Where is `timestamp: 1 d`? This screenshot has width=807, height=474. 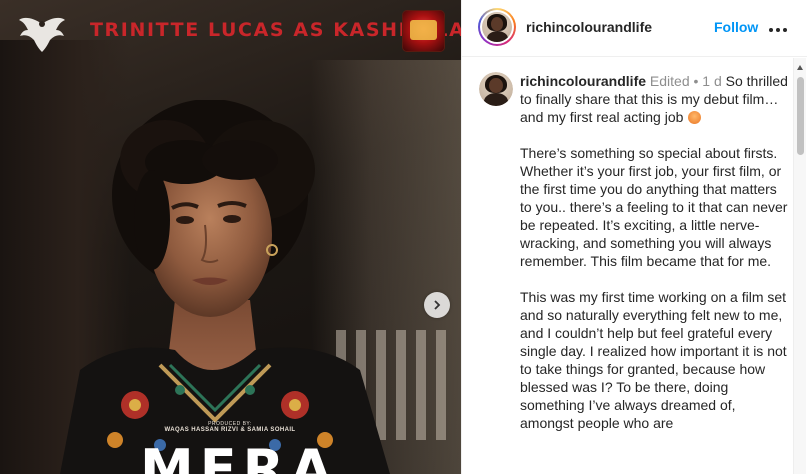
timestamp: 1 d is located at coordinates (711, 81).